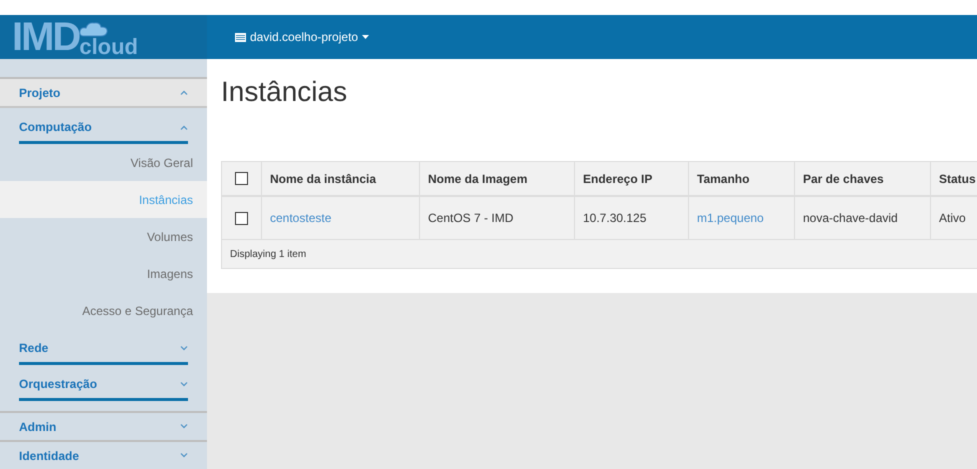 This screenshot has width=977, height=469. I want to click on sidebar-item: Volumes, so click(103, 236).